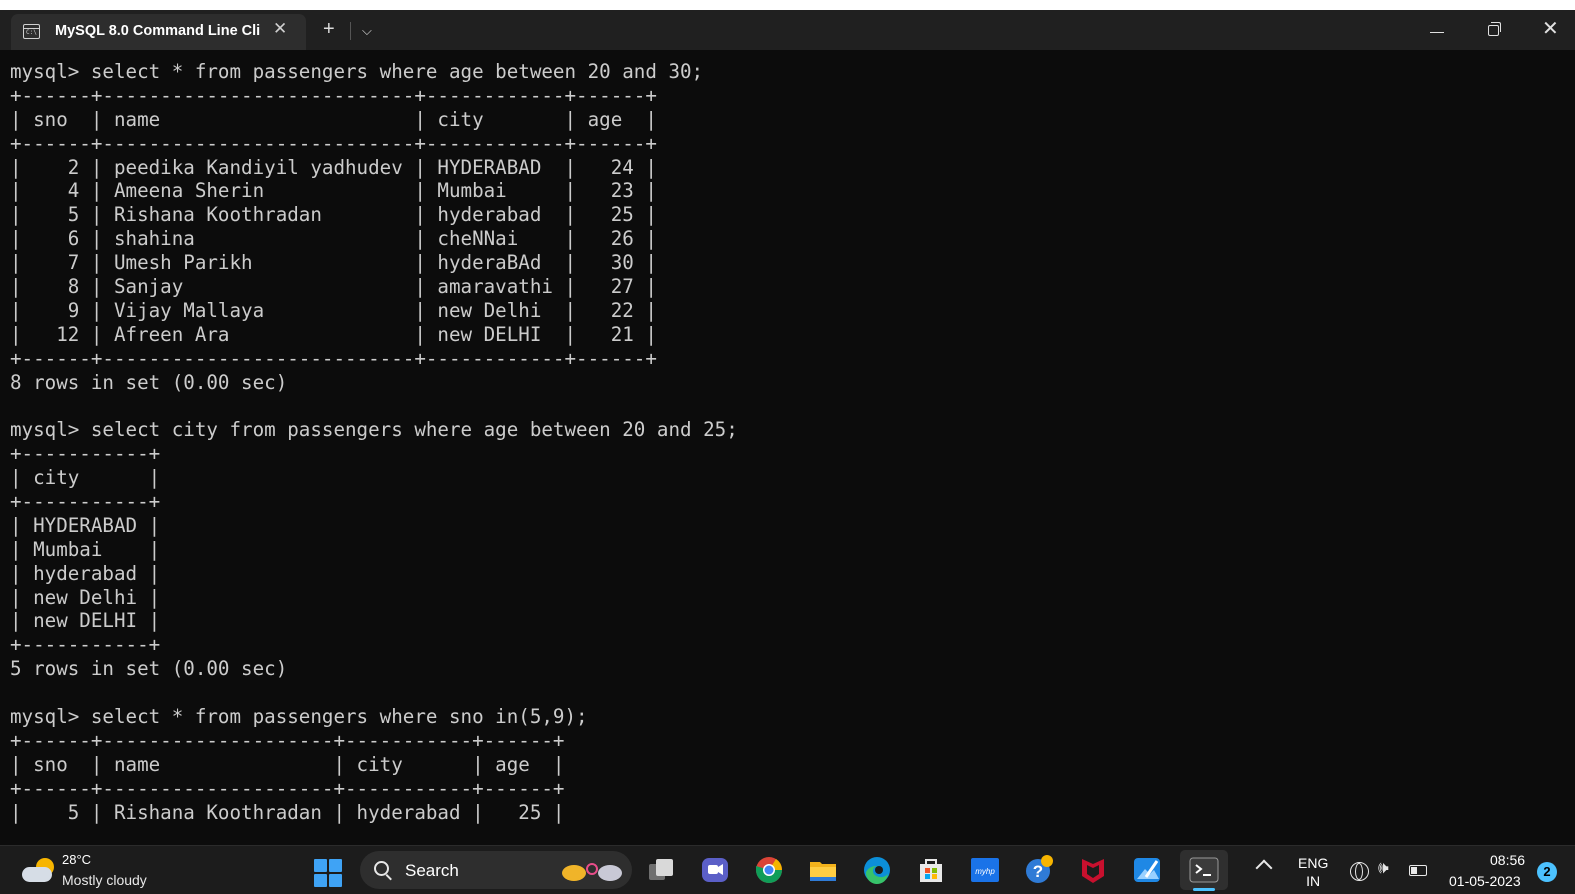 The height and width of the screenshot is (894, 1575). What do you see at coordinates (104, 880) in the screenshot?
I see `weather-description: Mostly cloudy` at bounding box center [104, 880].